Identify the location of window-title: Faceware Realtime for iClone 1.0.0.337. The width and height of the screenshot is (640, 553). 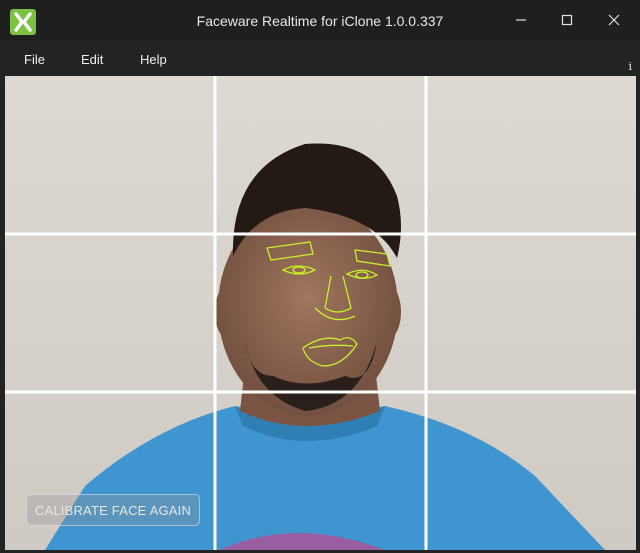
(320, 21).